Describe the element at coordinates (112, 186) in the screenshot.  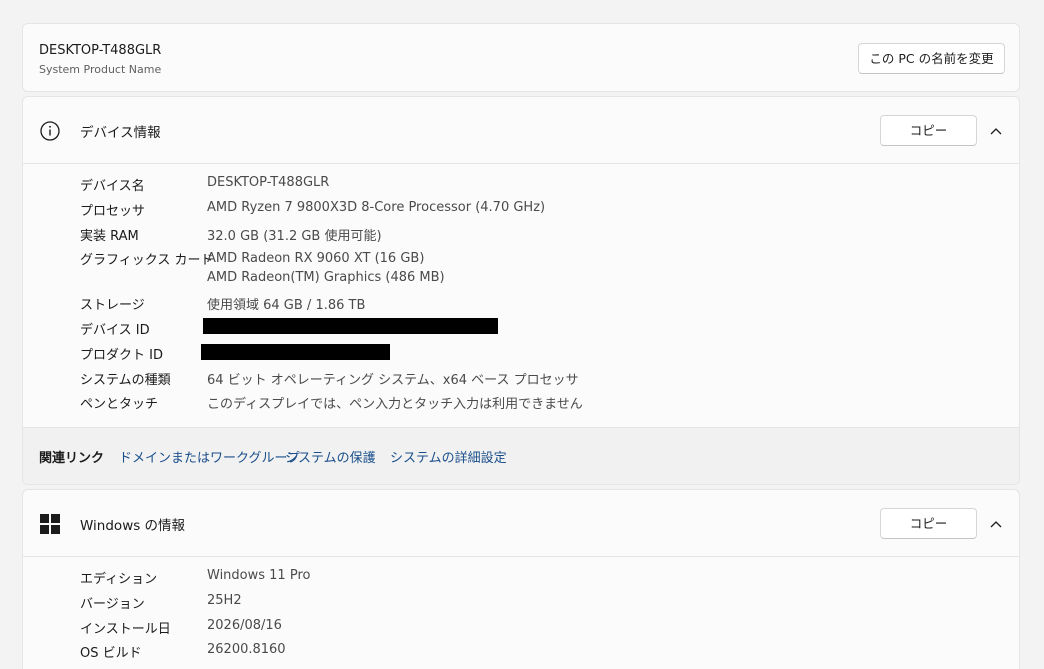
I see `device-name-label: デバイス名` at that location.